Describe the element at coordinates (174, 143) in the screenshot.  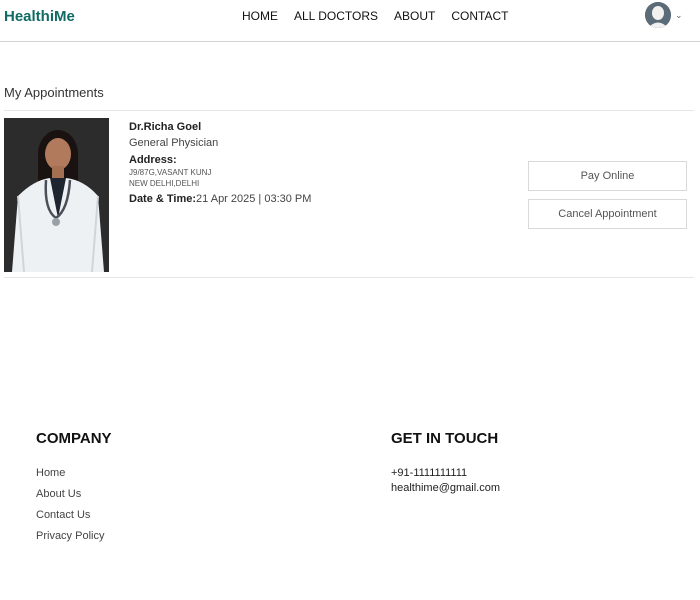
I see `doctor-speciality: General Physician` at that location.